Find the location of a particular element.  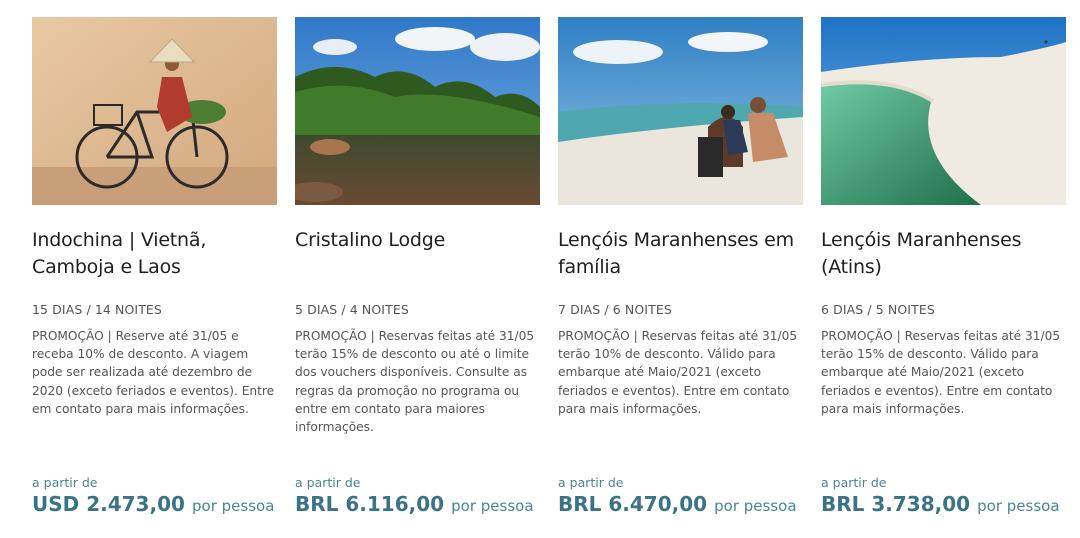

price-line: USD 2.473,00 por pessoa is located at coordinates (153, 504).